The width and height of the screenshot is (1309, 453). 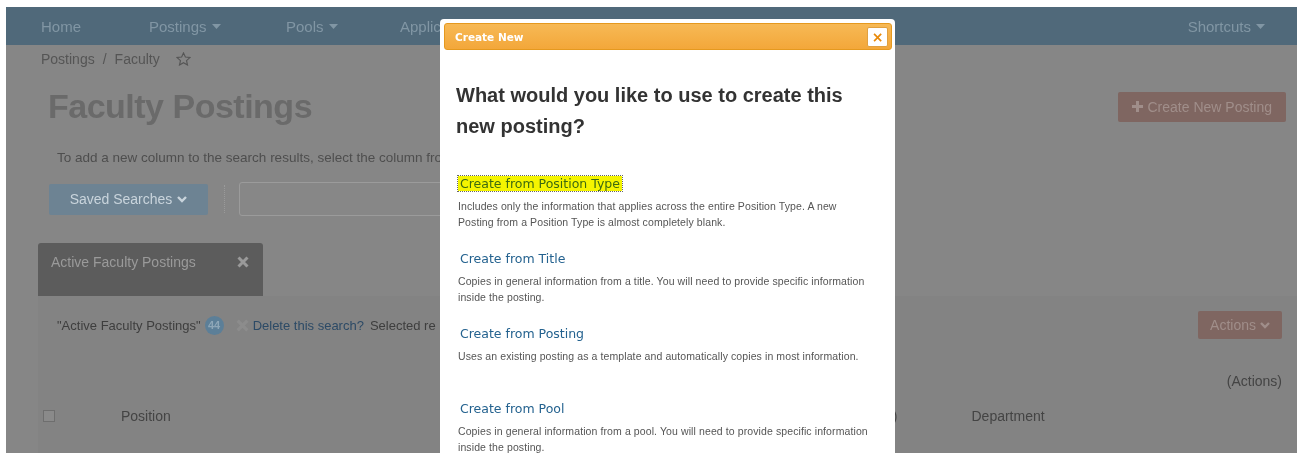 What do you see at coordinates (146, 416) in the screenshot?
I see `column-header: Position` at bounding box center [146, 416].